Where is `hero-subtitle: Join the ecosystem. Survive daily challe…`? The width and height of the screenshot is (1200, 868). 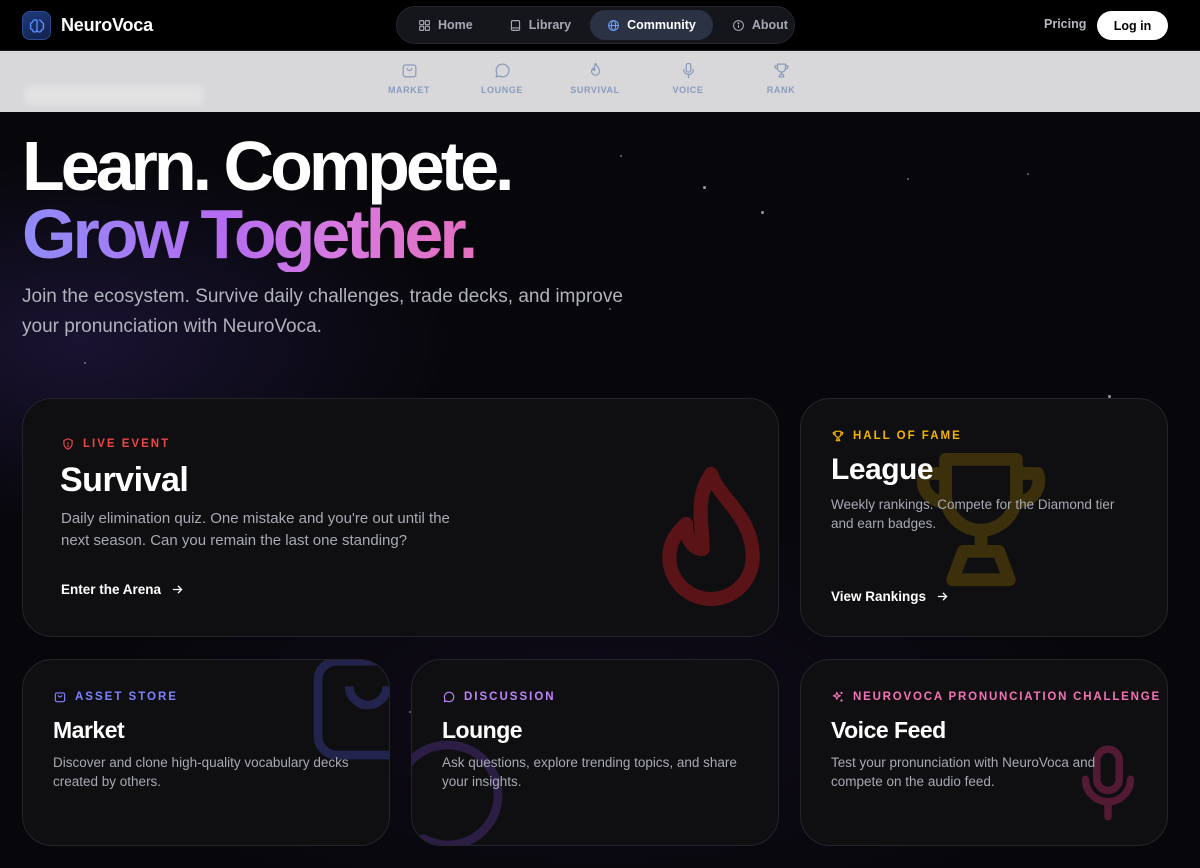 hero-subtitle: Join the ecosystem. Survive daily challe… is located at coordinates (322, 311).